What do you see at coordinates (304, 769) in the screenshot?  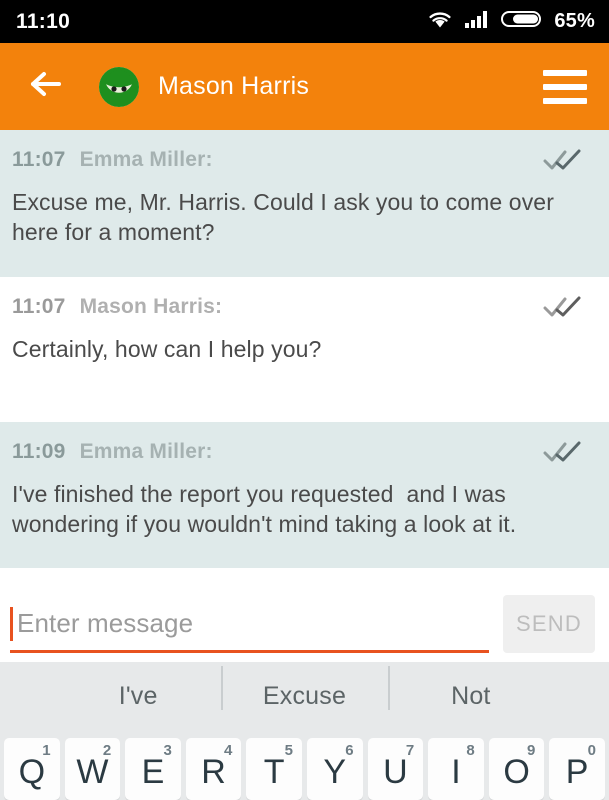 I see `keyboard-row-1: 1 Q 2 W 3 E 4 R 5 T 6 Y 7 U 8 I 9 O 0 P` at bounding box center [304, 769].